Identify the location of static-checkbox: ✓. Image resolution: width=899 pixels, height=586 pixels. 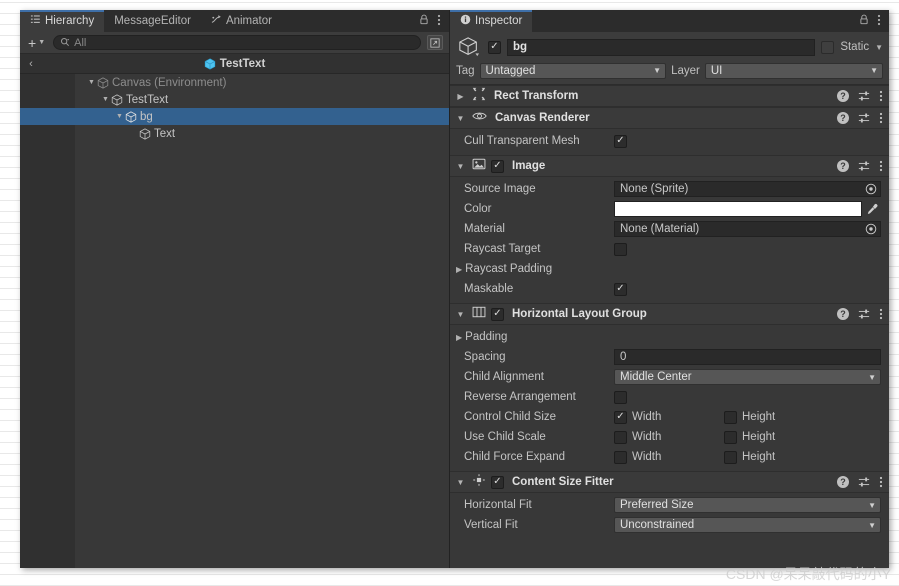
(828, 47).